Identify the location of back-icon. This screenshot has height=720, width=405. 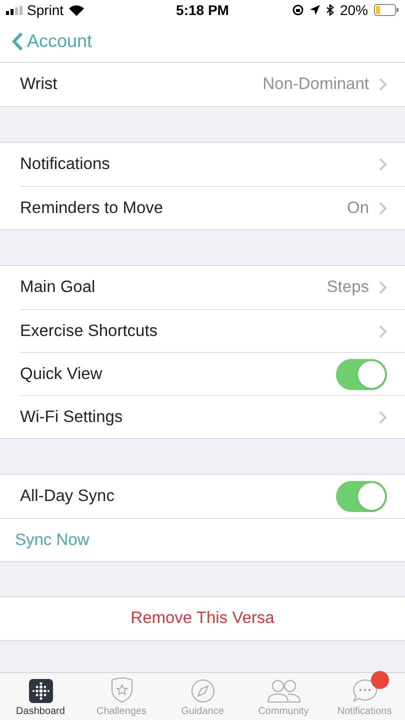
(17, 41).